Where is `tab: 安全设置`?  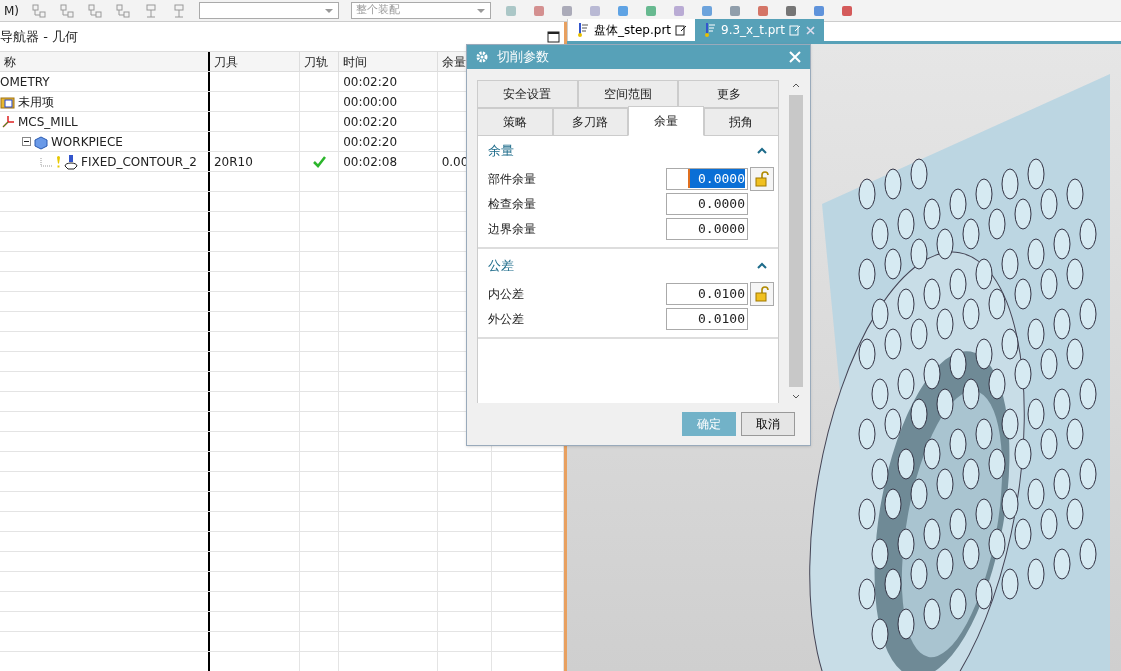 tab: 安全设置 is located at coordinates (527, 94).